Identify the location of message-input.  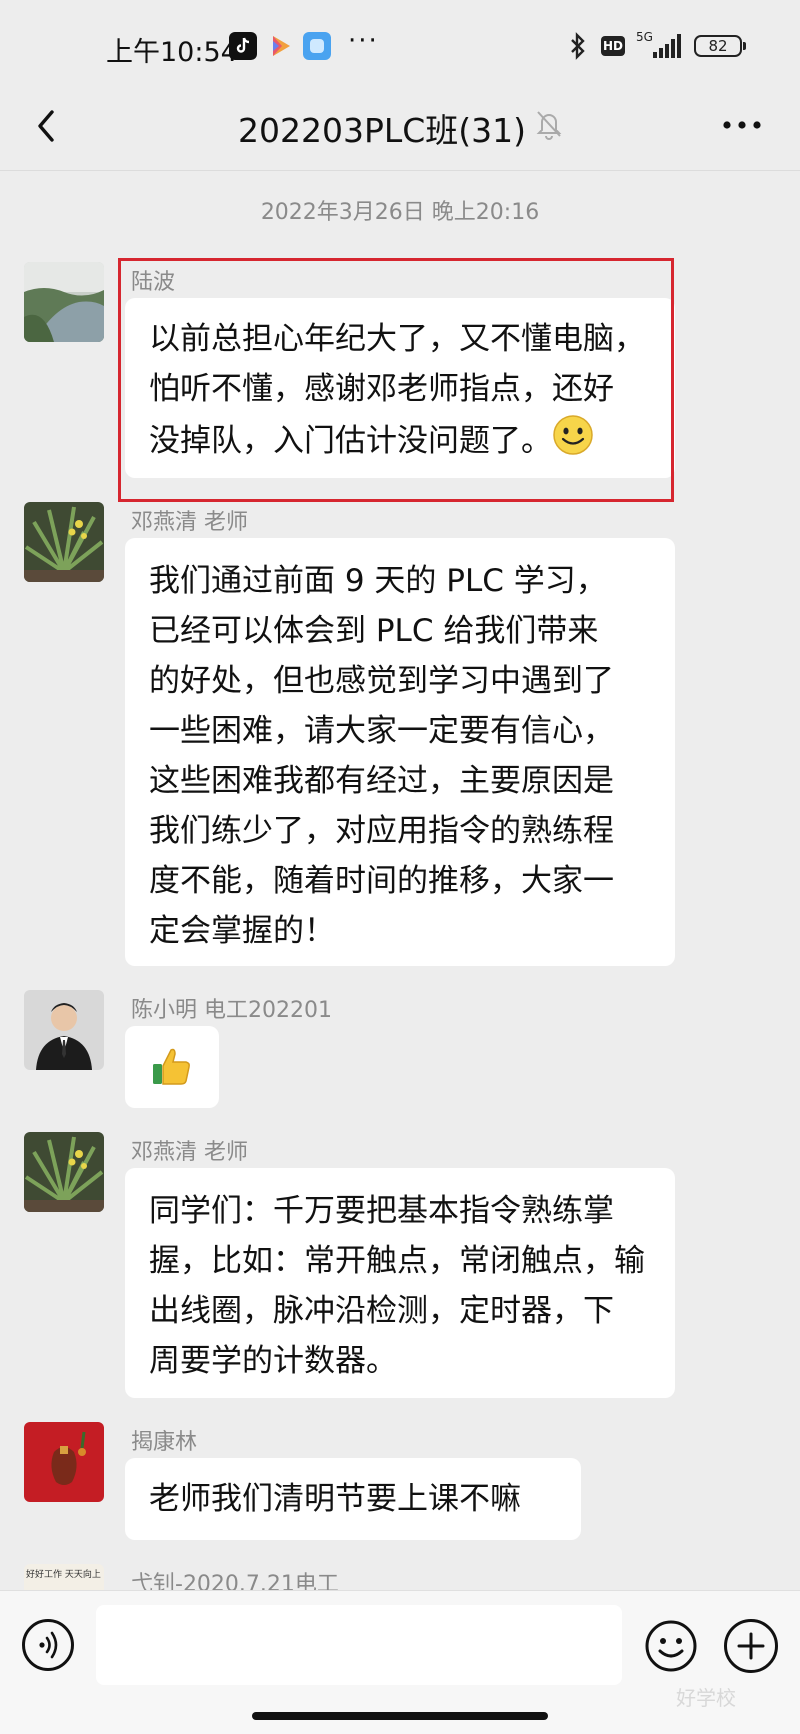
(359, 1645).